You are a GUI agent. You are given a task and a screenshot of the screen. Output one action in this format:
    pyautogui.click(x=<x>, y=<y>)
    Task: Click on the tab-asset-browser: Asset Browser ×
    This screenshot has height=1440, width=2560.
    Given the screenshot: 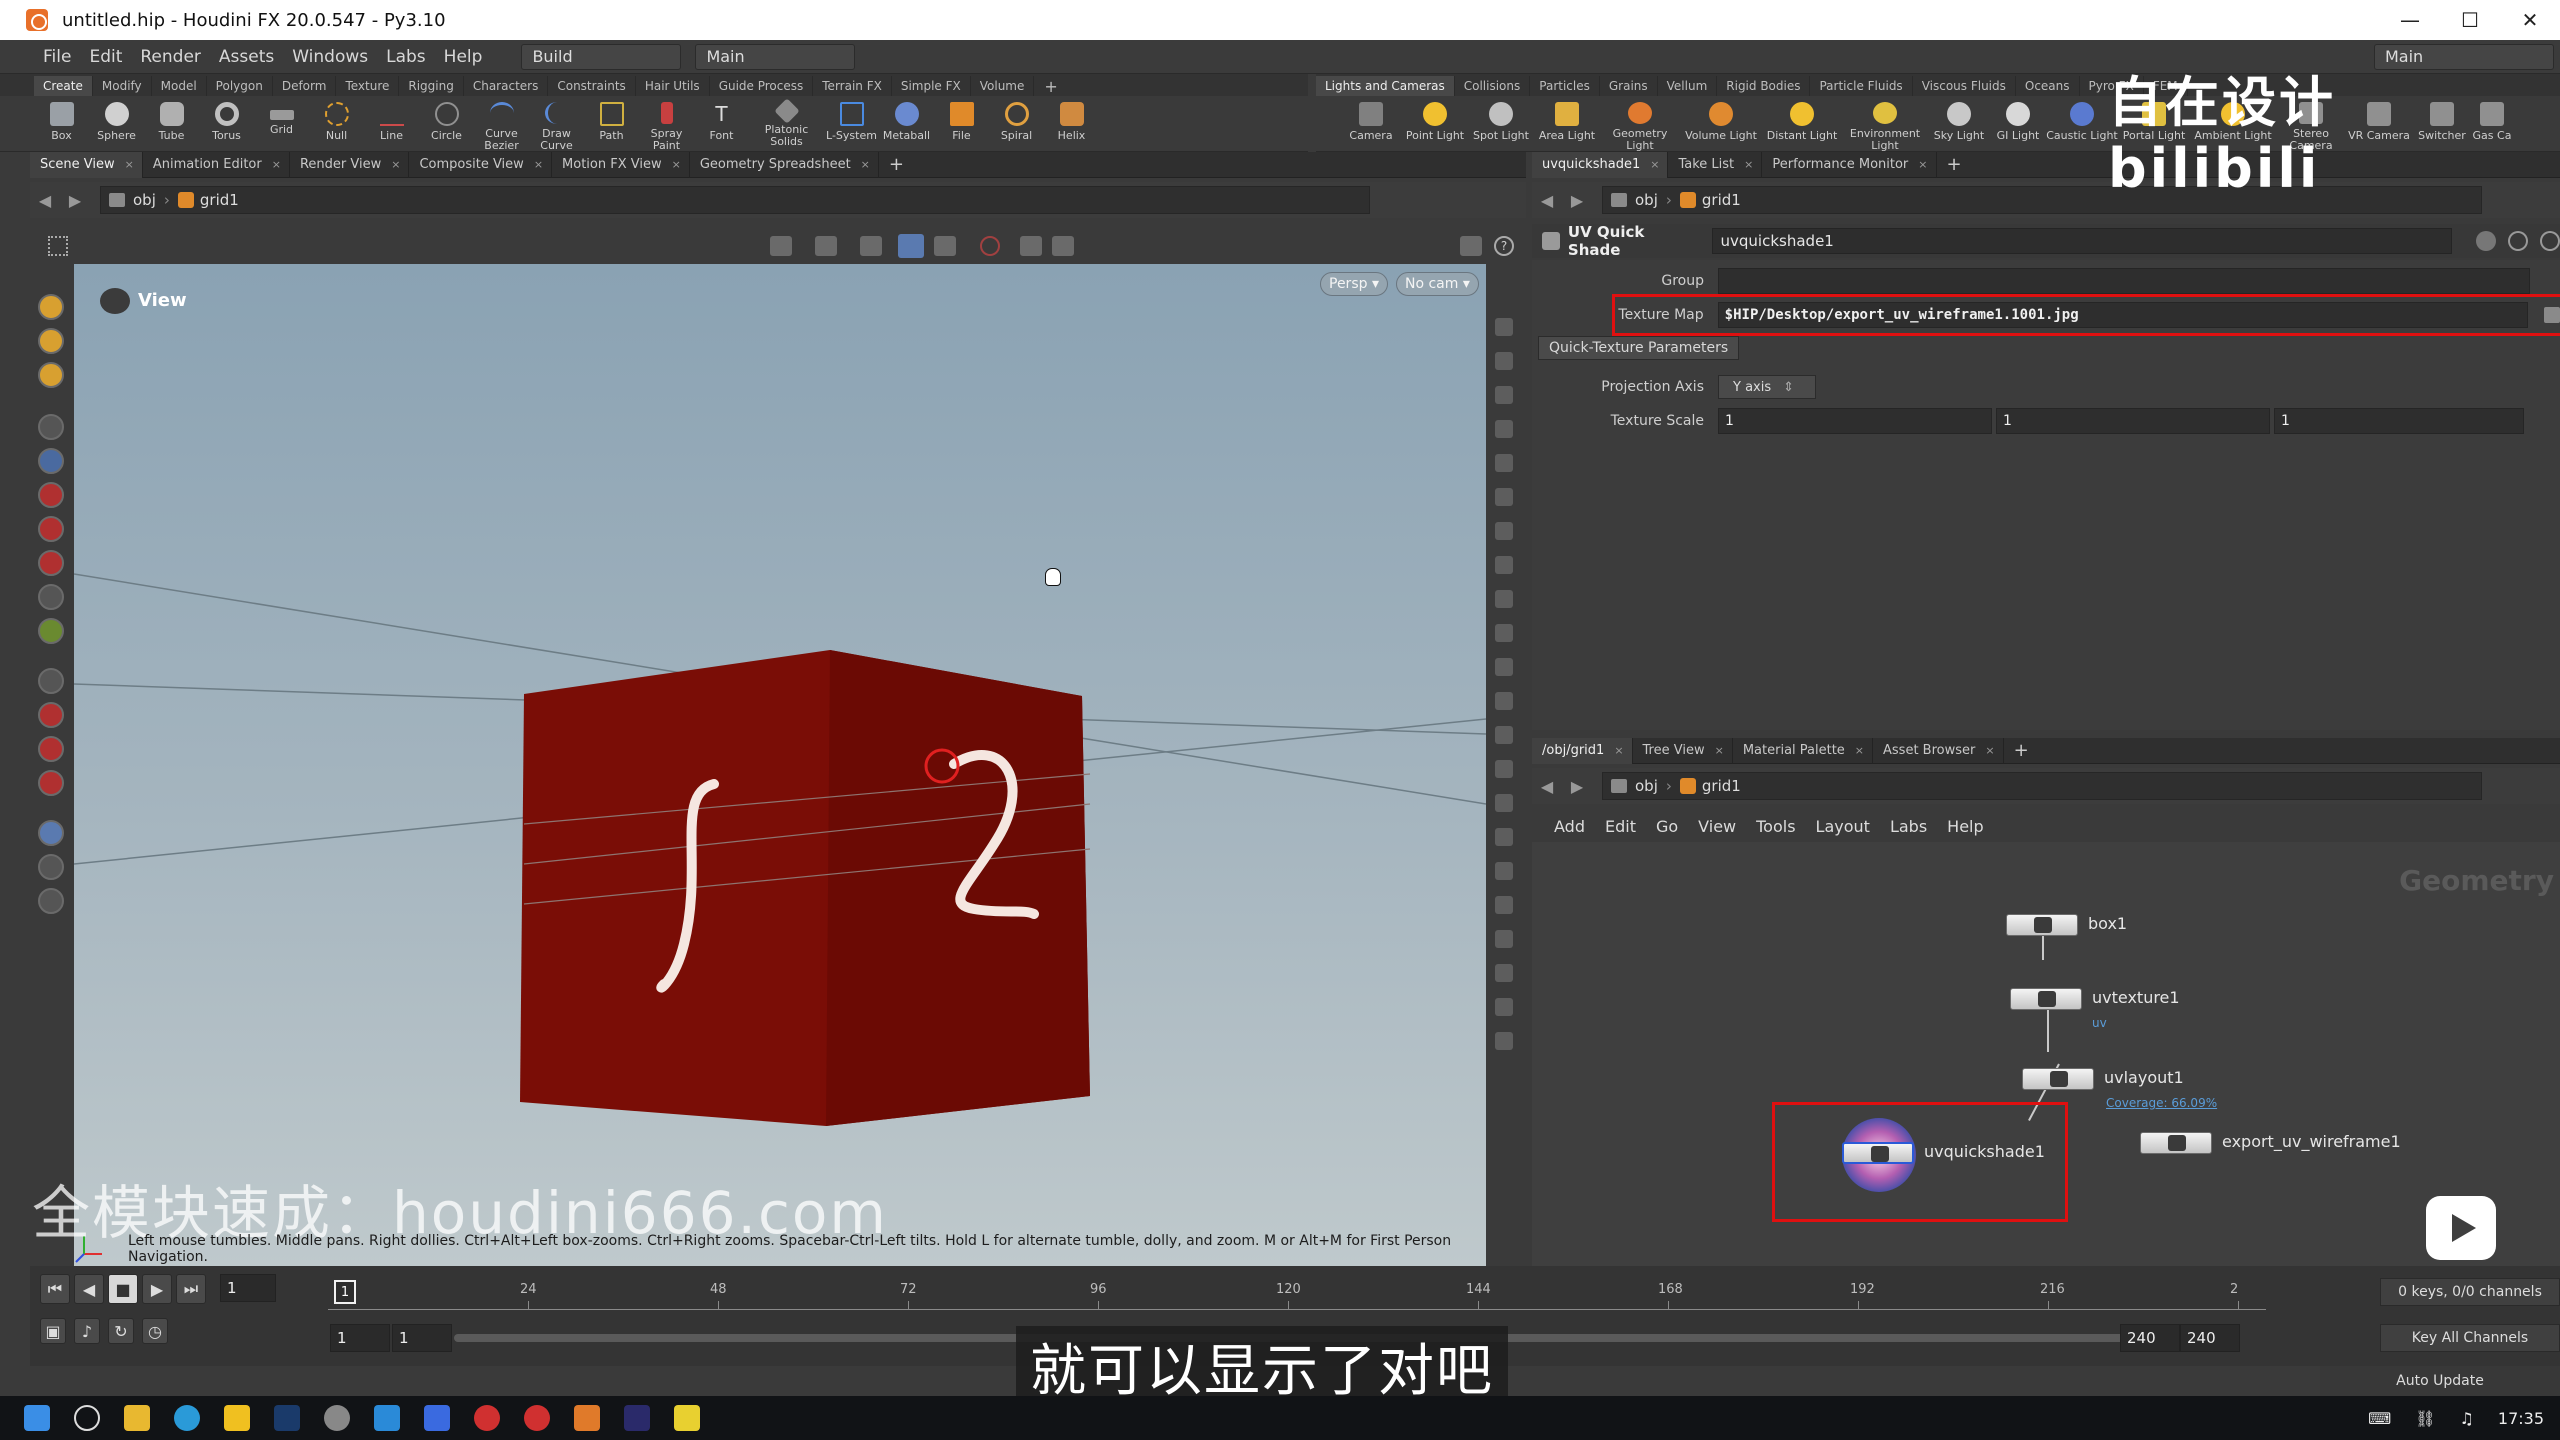 What is the action you would take?
    pyautogui.click(x=1938, y=750)
    